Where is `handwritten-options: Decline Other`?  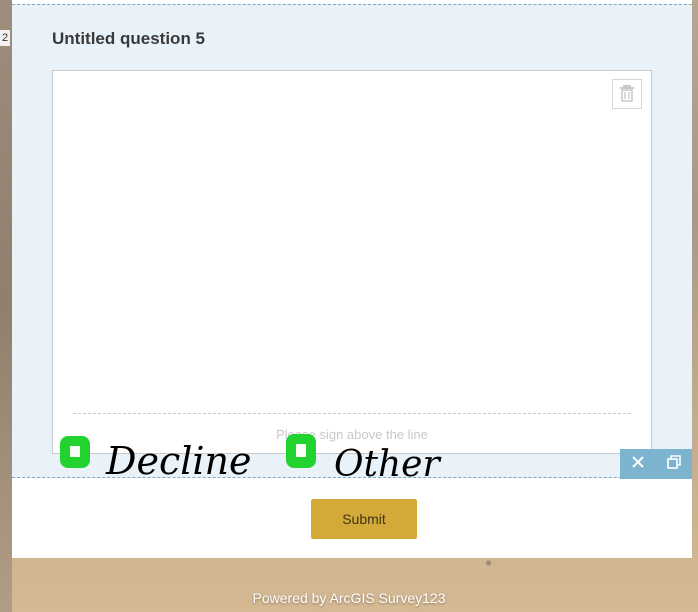
handwritten-options: Decline Other is located at coordinates (250, 459).